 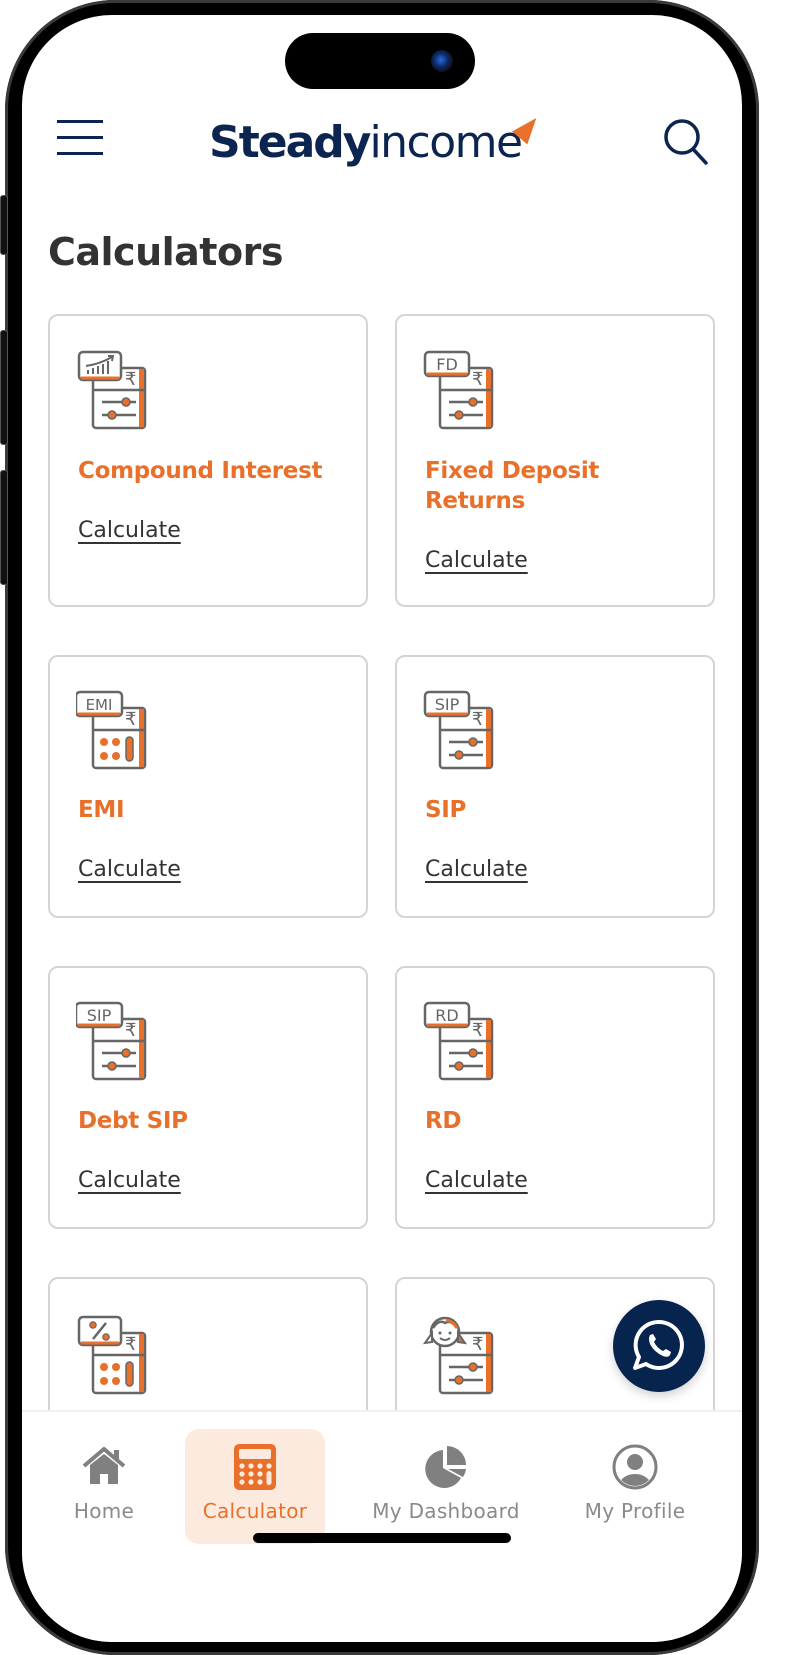 What do you see at coordinates (200, 471) in the screenshot?
I see `card-title: Compound Interest` at bounding box center [200, 471].